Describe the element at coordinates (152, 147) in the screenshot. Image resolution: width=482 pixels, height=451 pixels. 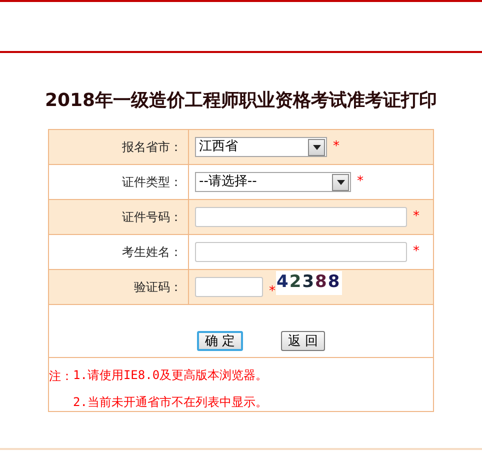
I see `field-label: 报名省市：` at that location.